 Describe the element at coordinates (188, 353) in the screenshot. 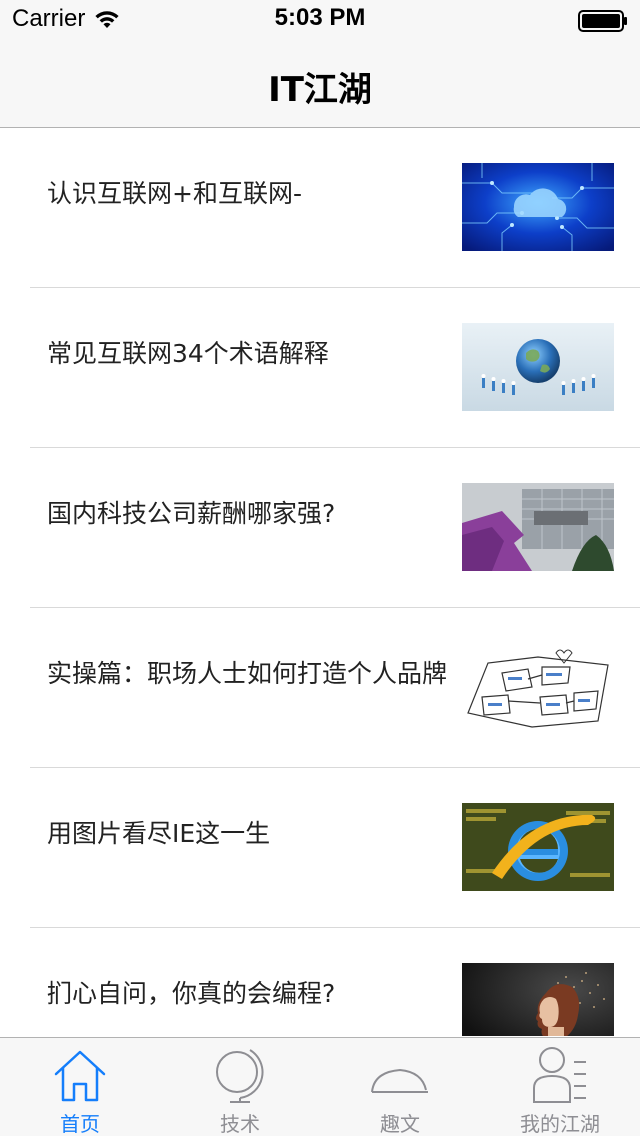

I see `news-item-title: 常见互联网34个术语解释` at that location.